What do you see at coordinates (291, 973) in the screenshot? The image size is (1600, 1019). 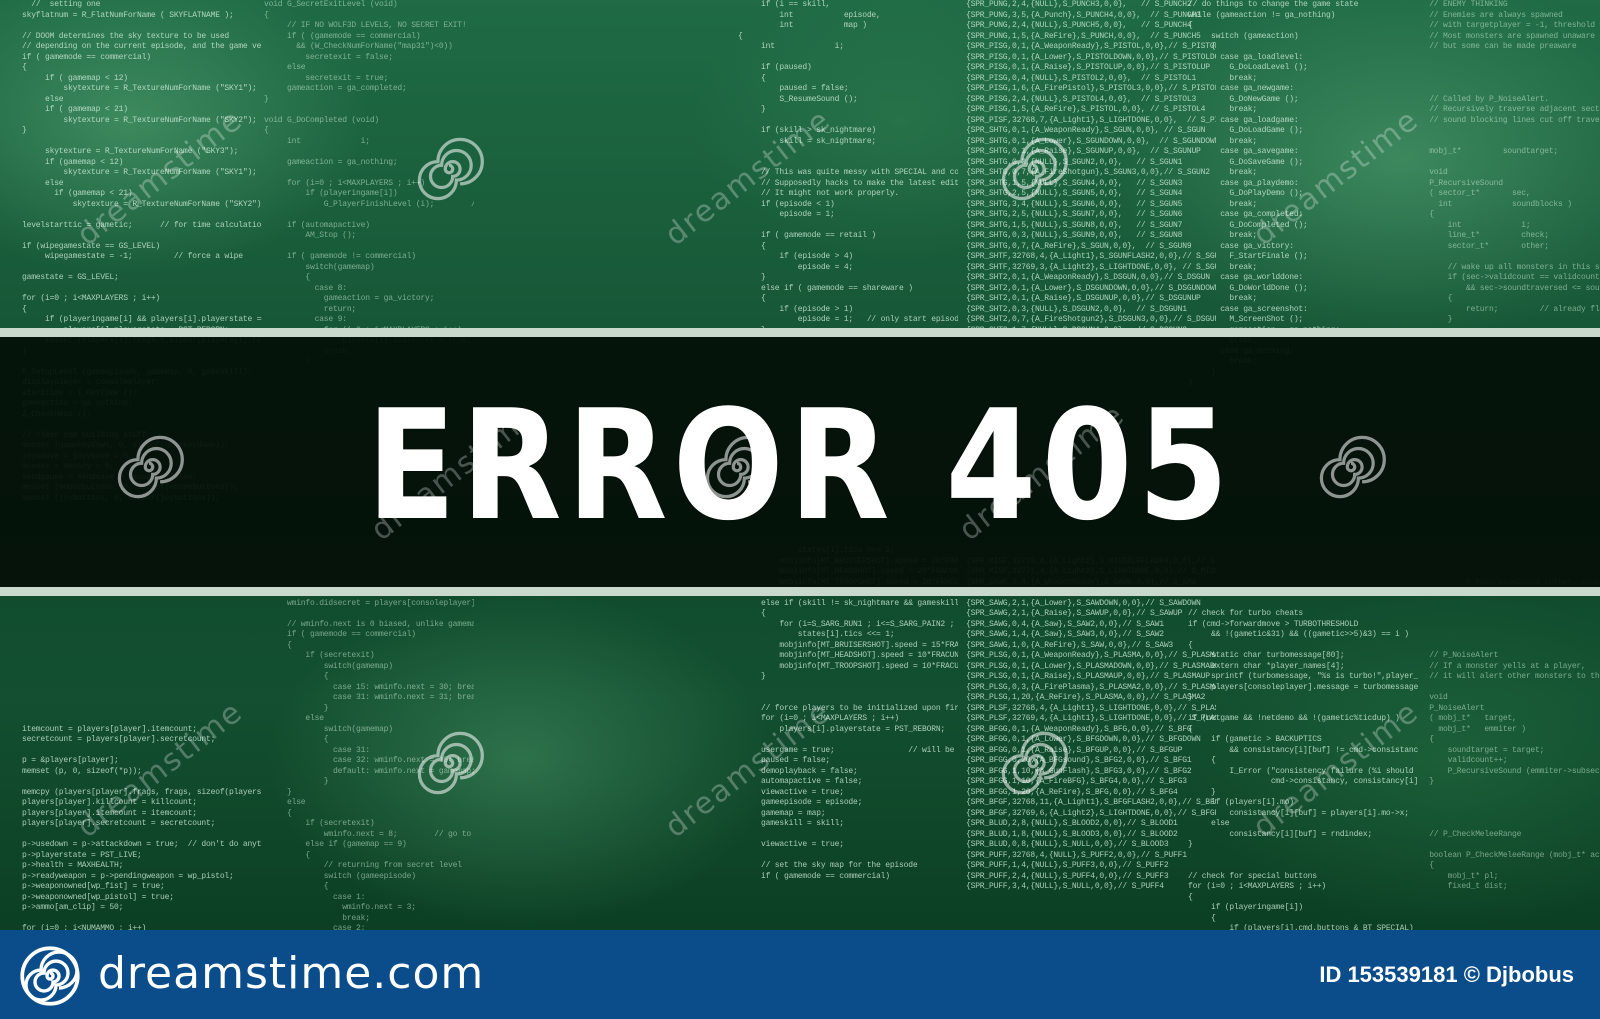 I see `footer-brand: dreamstime.com` at bounding box center [291, 973].